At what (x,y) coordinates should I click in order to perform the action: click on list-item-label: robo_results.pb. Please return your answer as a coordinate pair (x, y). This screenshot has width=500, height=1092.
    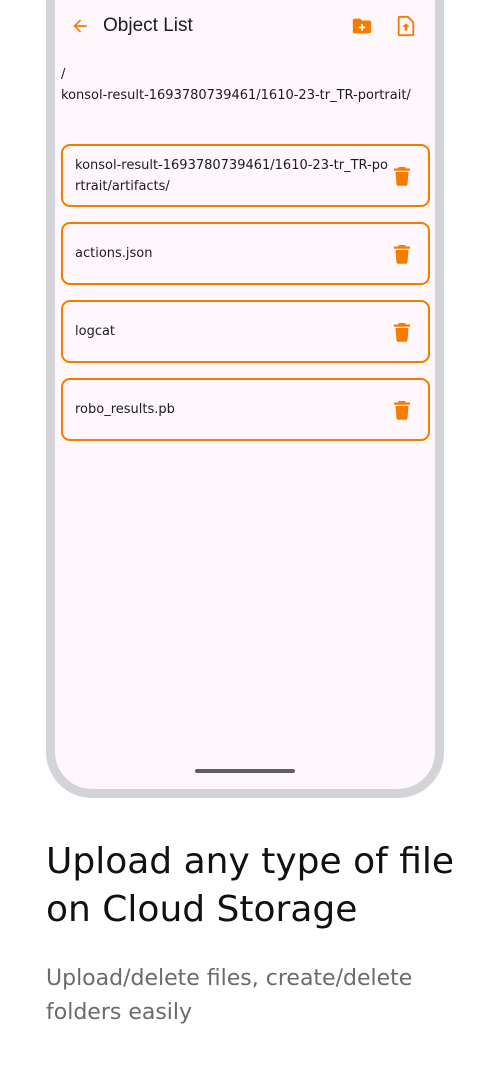
    Looking at the image, I should click on (125, 409).